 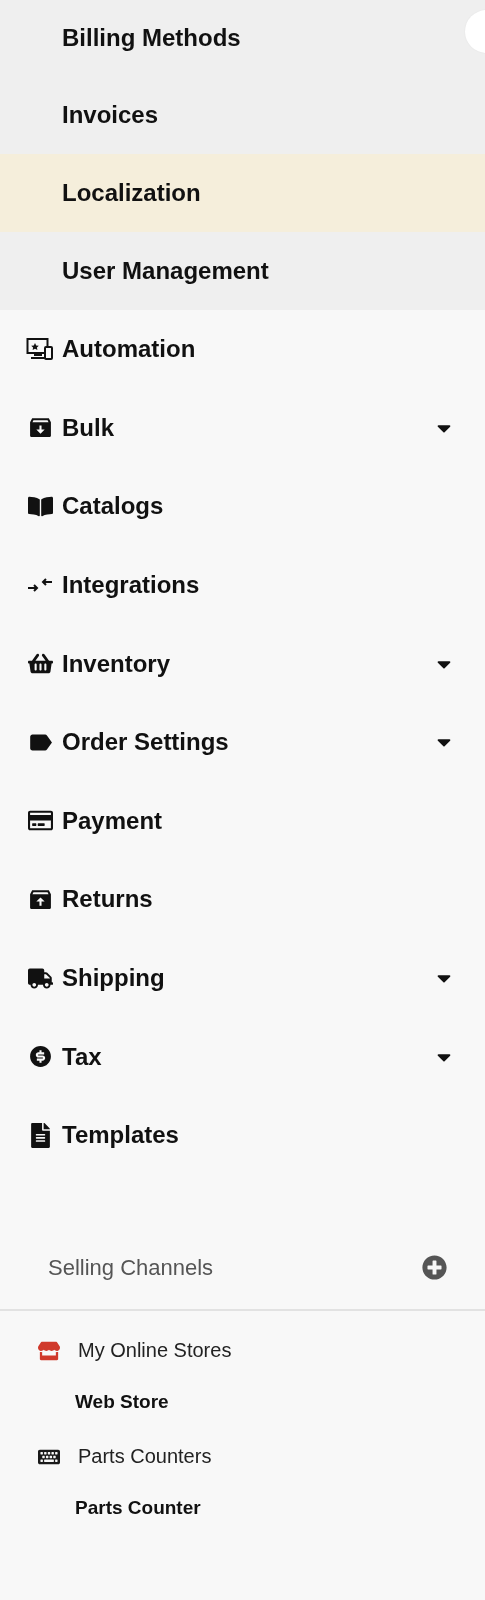 I want to click on menu-item: Shipping, so click(x=247, y=978).